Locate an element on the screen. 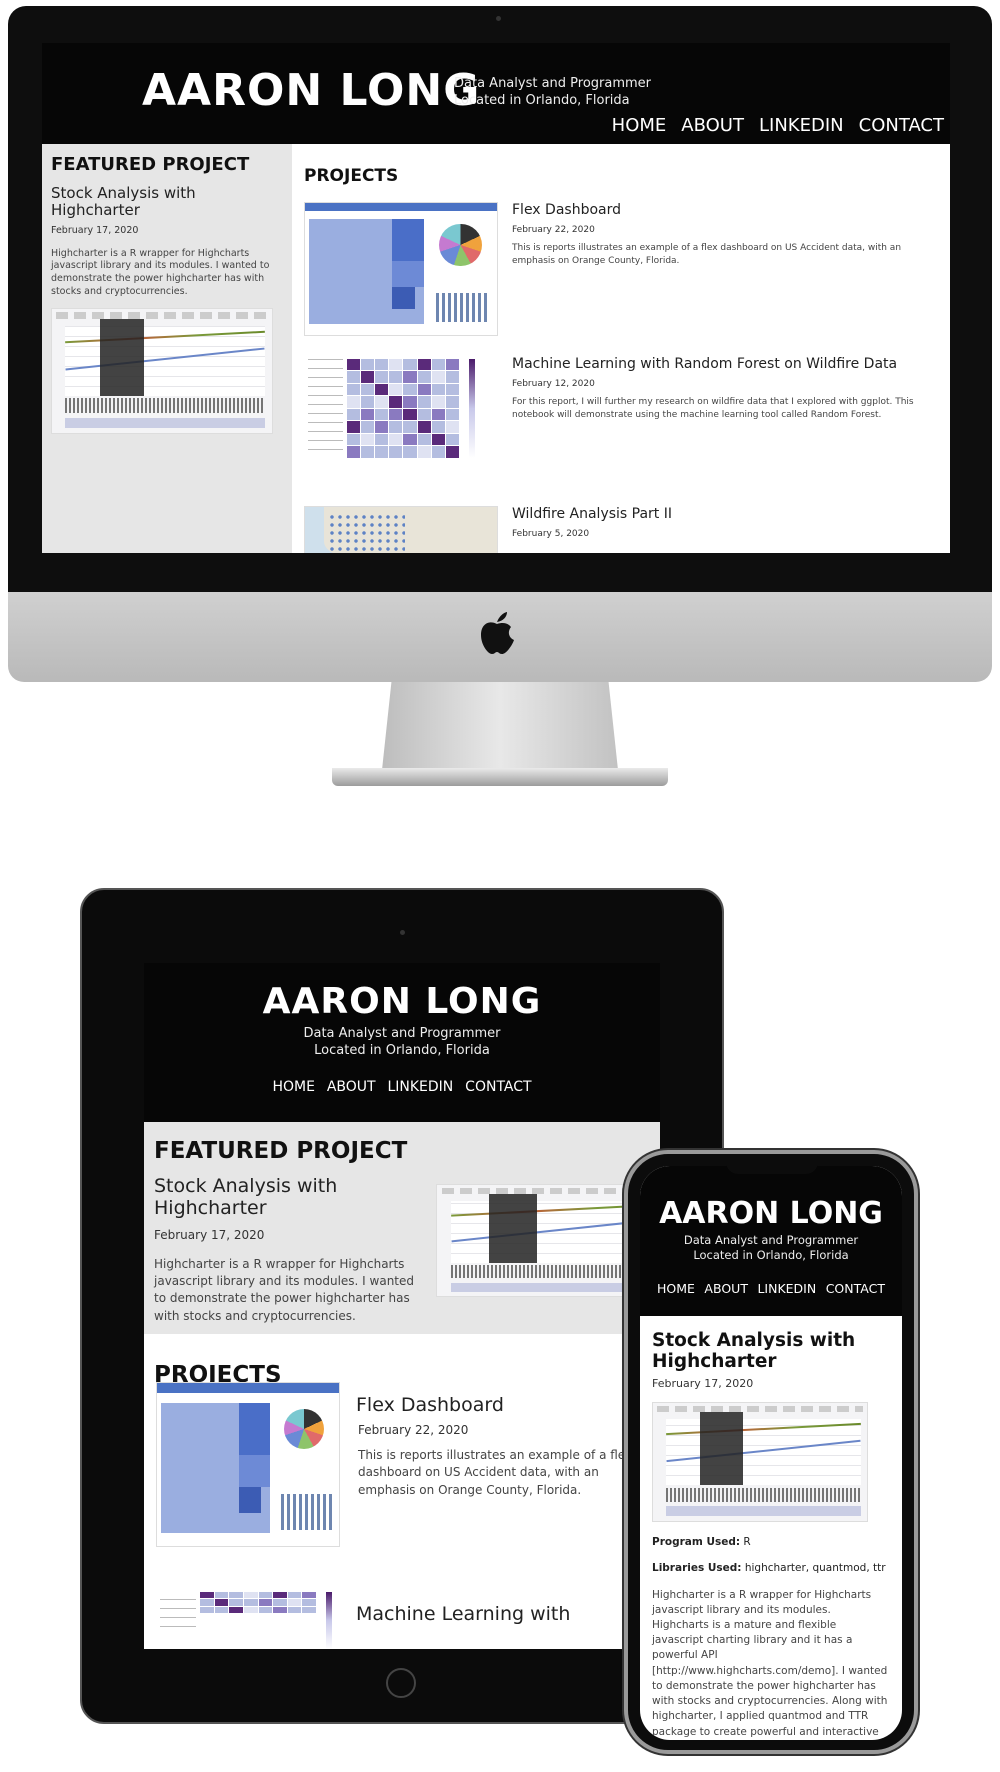  projects-heading: PROJECTS is located at coordinates (351, 176).